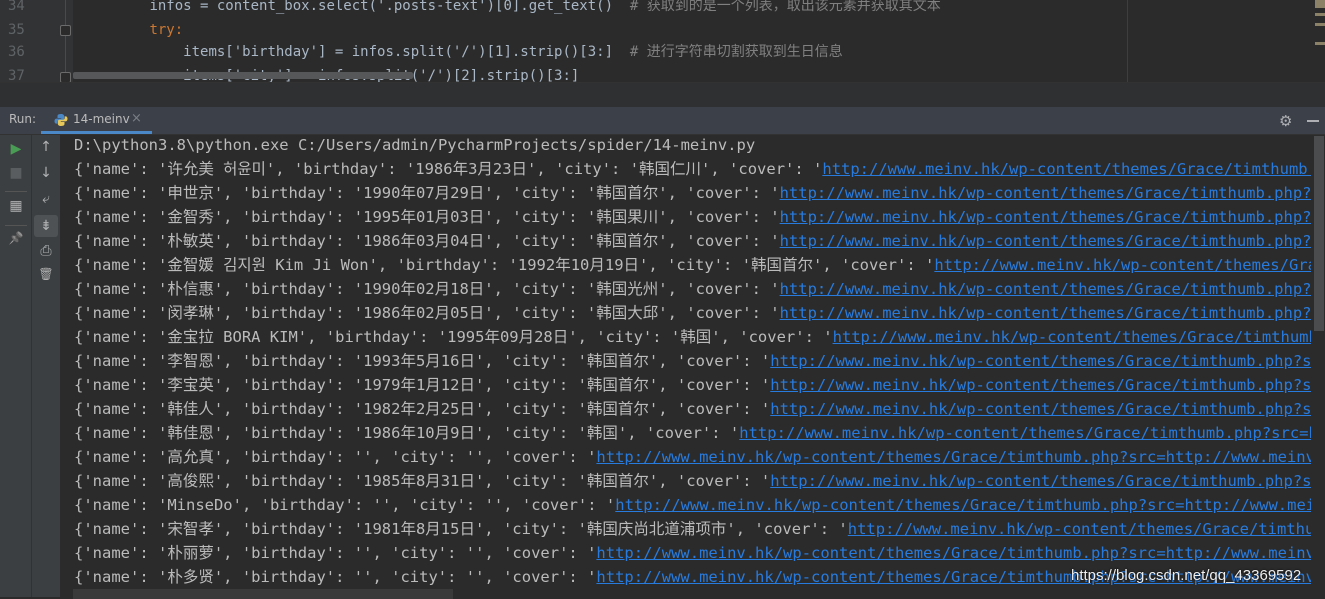  What do you see at coordinates (23, 119) in the screenshot?
I see `run-label: Run:` at bounding box center [23, 119].